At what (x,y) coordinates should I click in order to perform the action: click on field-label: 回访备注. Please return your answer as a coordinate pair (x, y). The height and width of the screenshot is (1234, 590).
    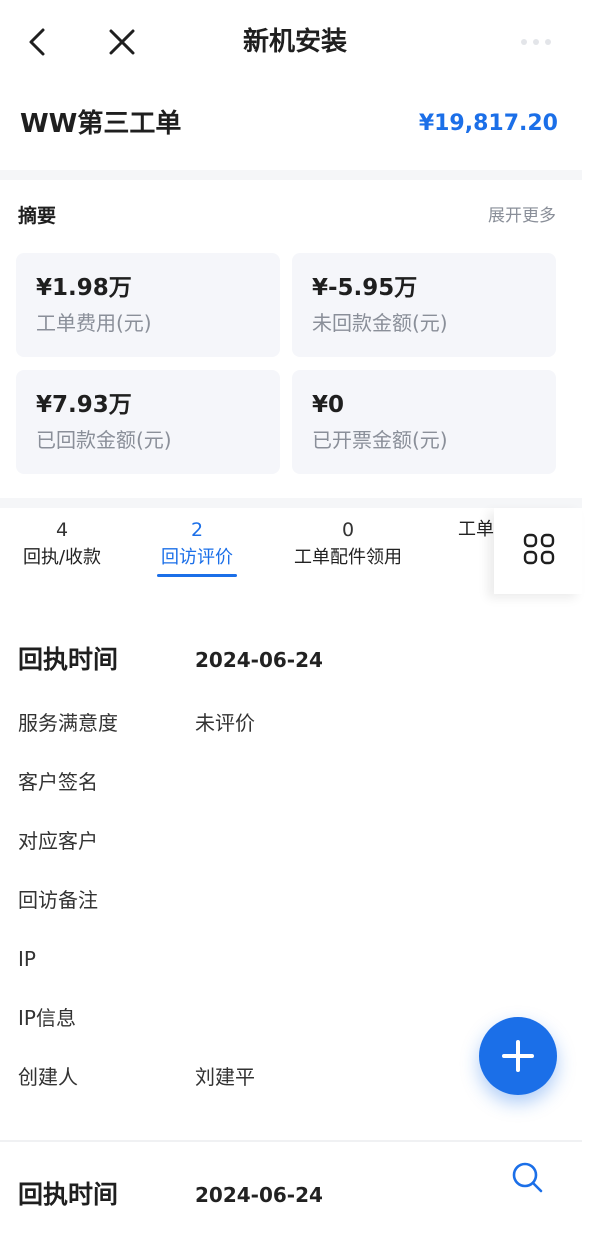
    Looking at the image, I should click on (58, 900).